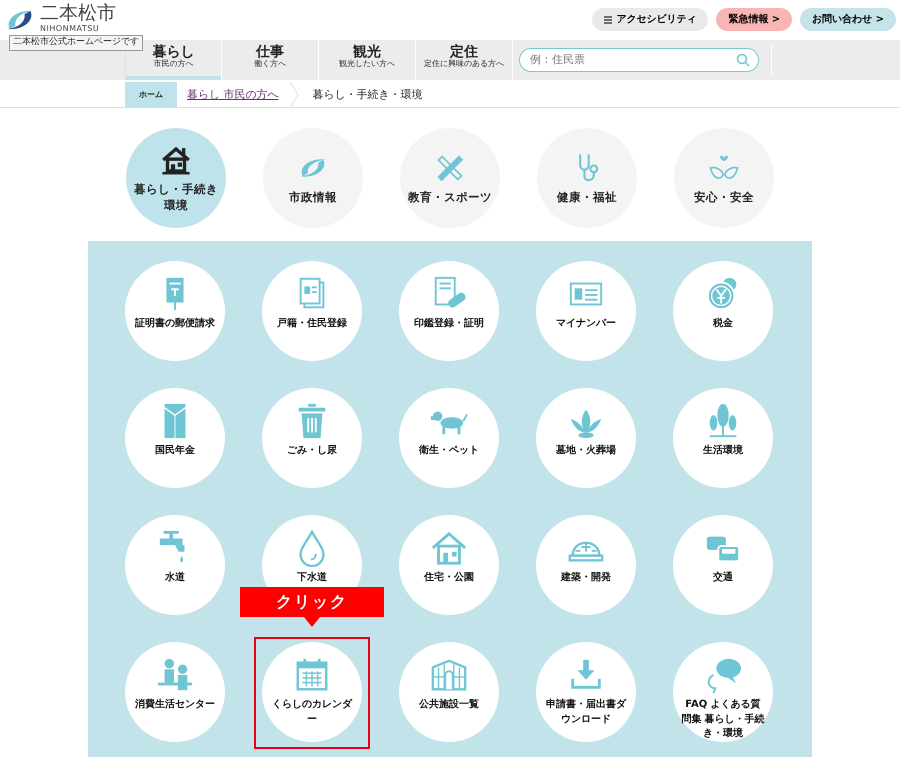  Describe the element at coordinates (650, 19) in the screenshot. I see `accessibility-button: アクセシビリティ` at that location.